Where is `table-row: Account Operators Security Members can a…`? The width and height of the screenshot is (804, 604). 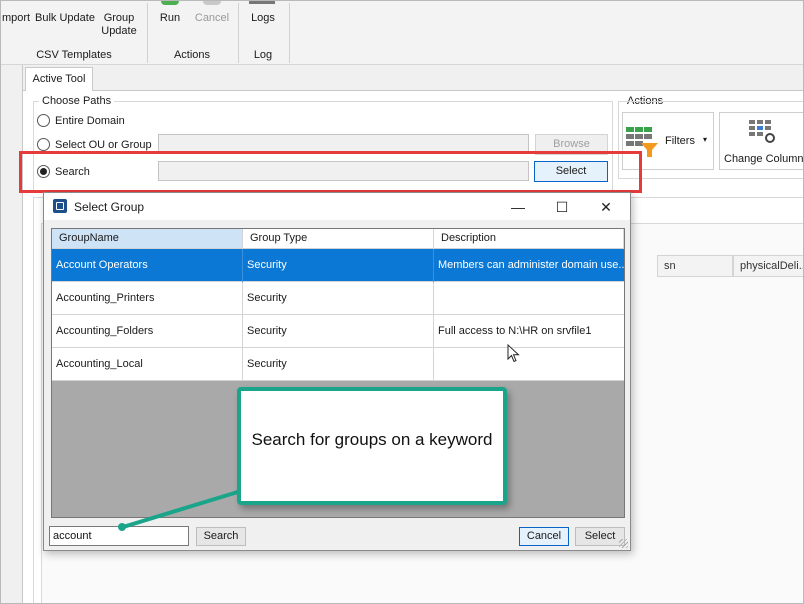
table-row: Account Operators Security Members can a… is located at coordinates (338, 265).